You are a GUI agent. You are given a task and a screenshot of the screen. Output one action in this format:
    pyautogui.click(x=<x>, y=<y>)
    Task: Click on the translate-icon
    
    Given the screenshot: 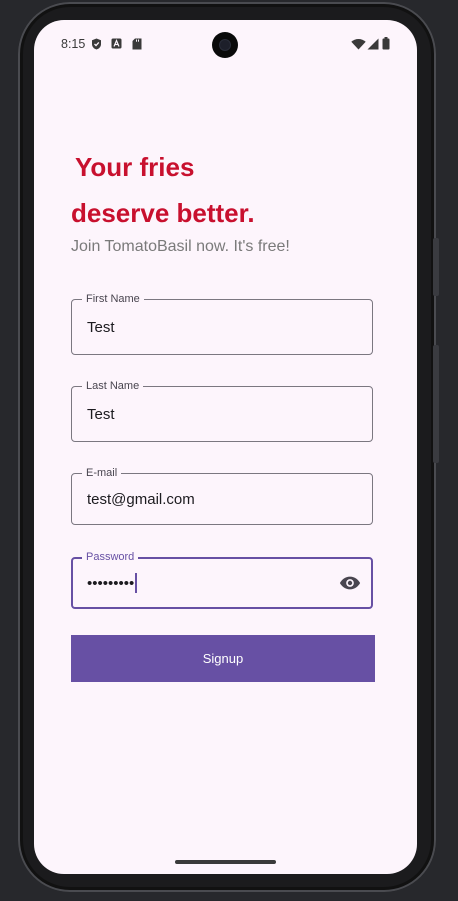 What is the action you would take?
    pyautogui.click(x=116, y=43)
    